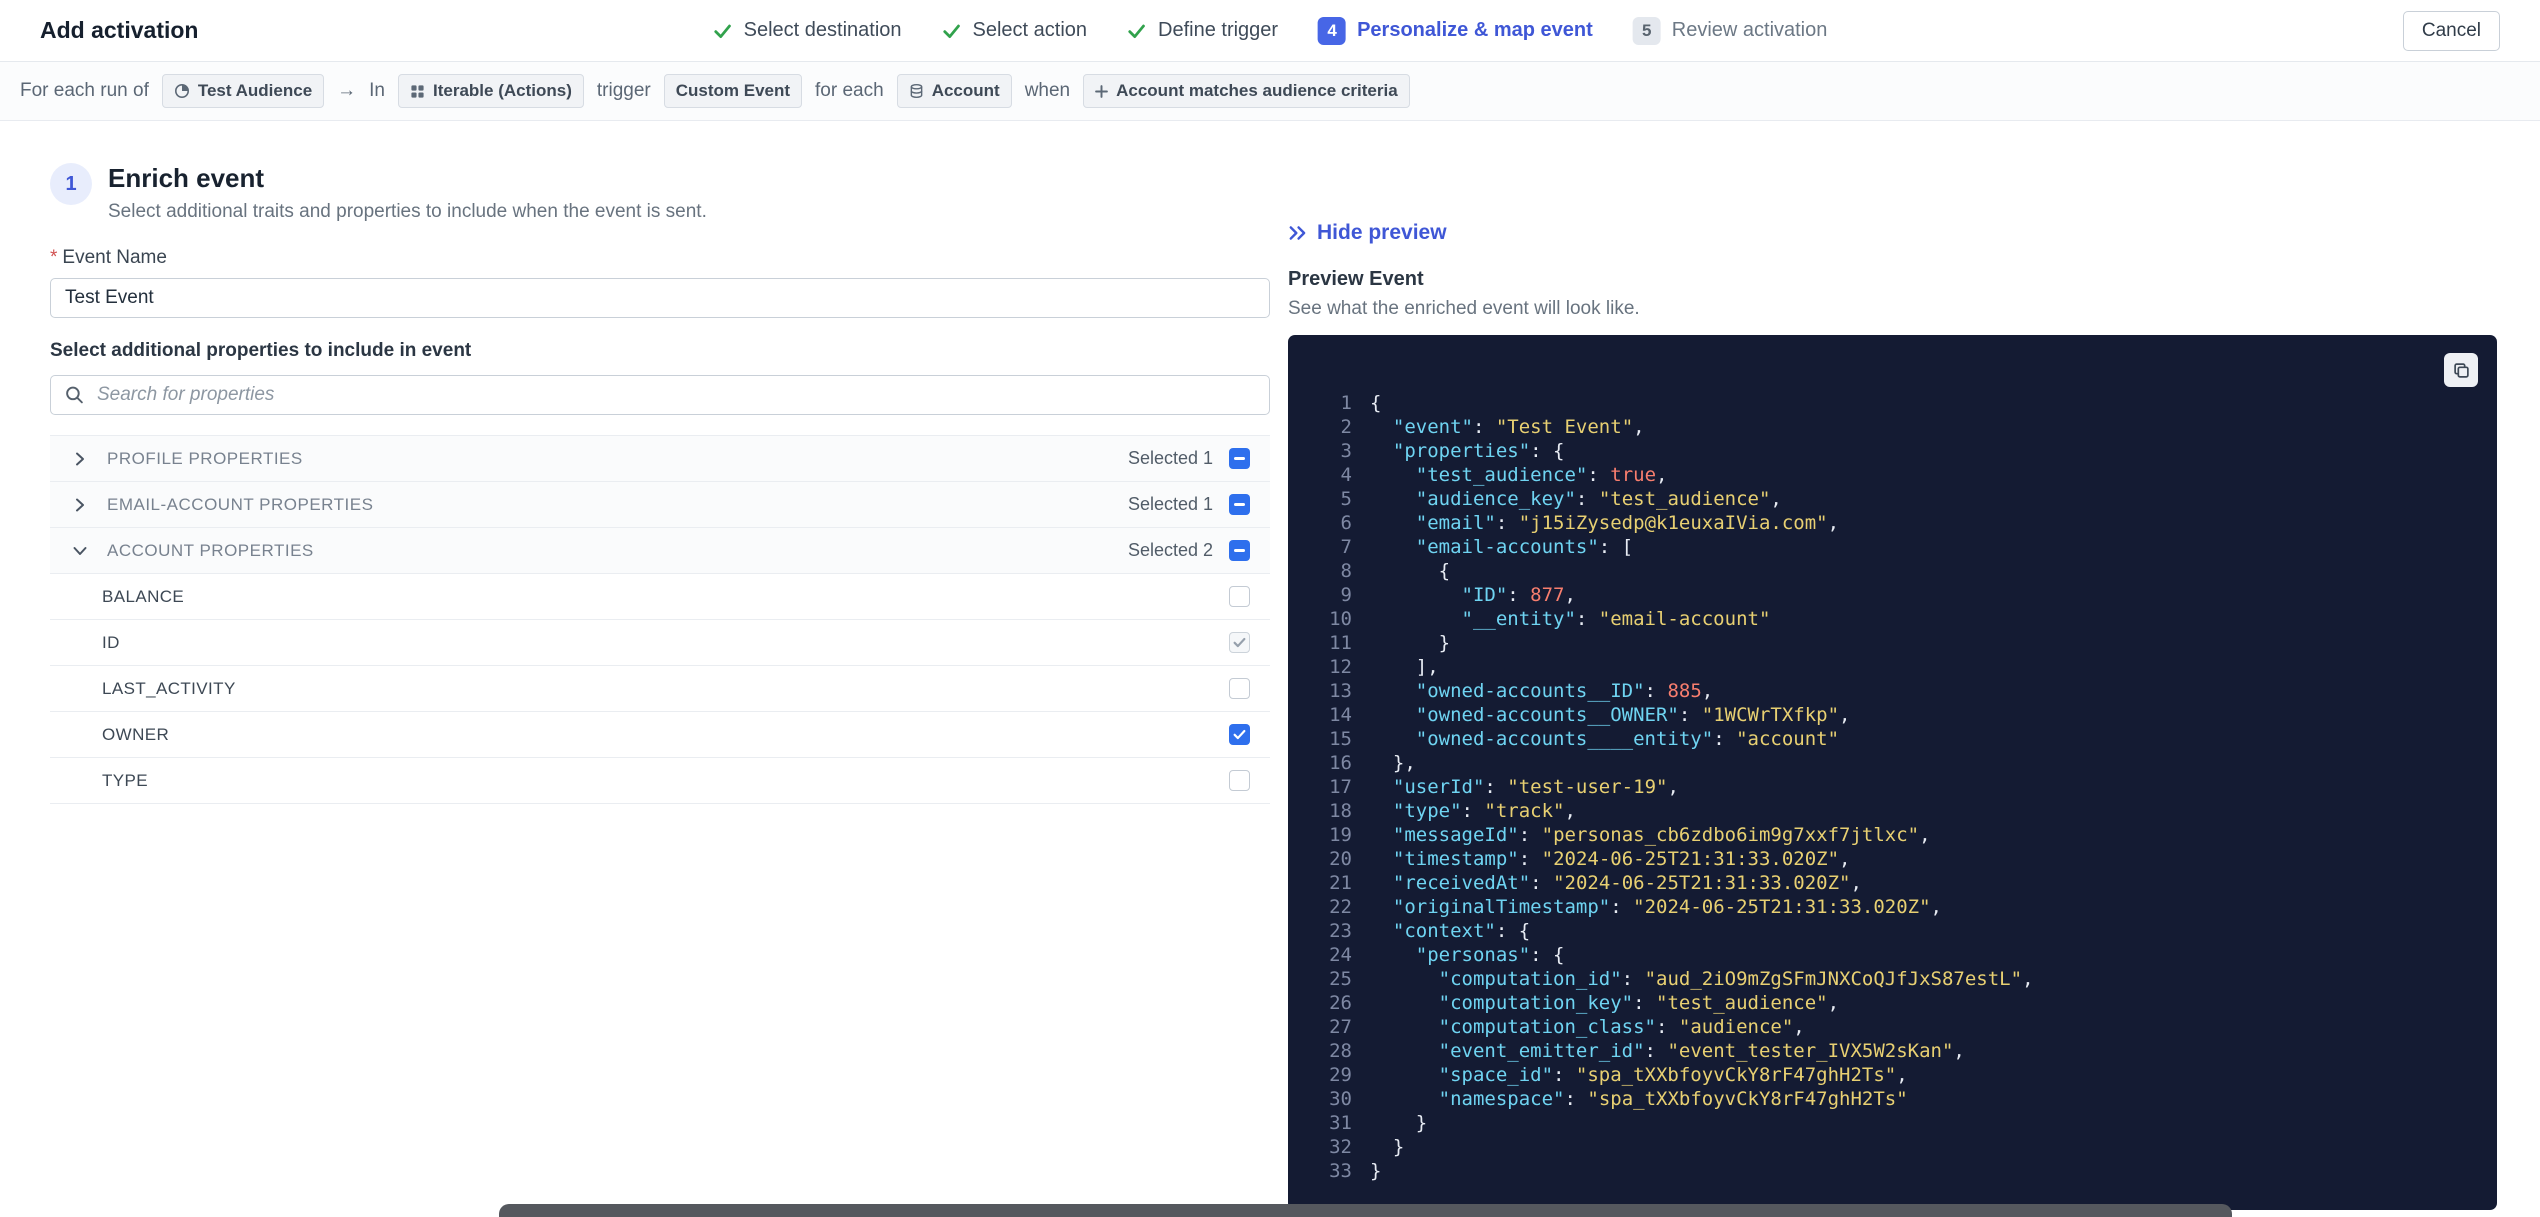 This screenshot has width=2540, height=1217. What do you see at coordinates (660, 395) in the screenshot?
I see `property-search-input` at bounding box center [660, 395].